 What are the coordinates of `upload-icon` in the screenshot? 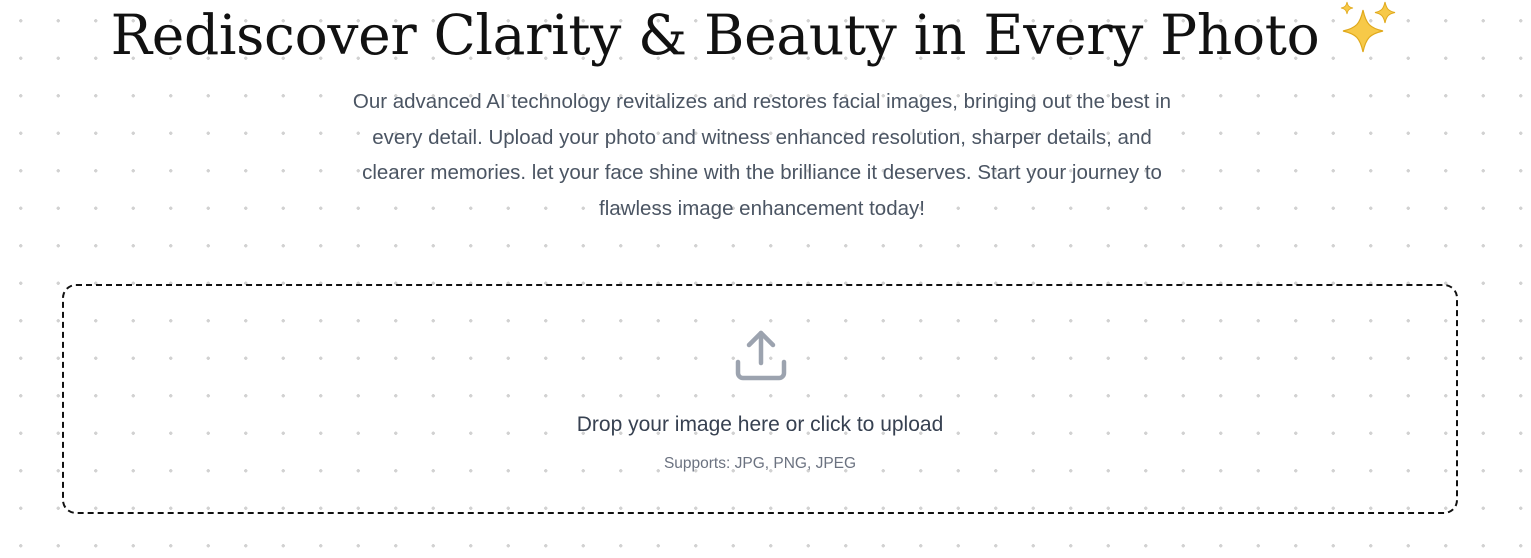 It's located at (761, 355).